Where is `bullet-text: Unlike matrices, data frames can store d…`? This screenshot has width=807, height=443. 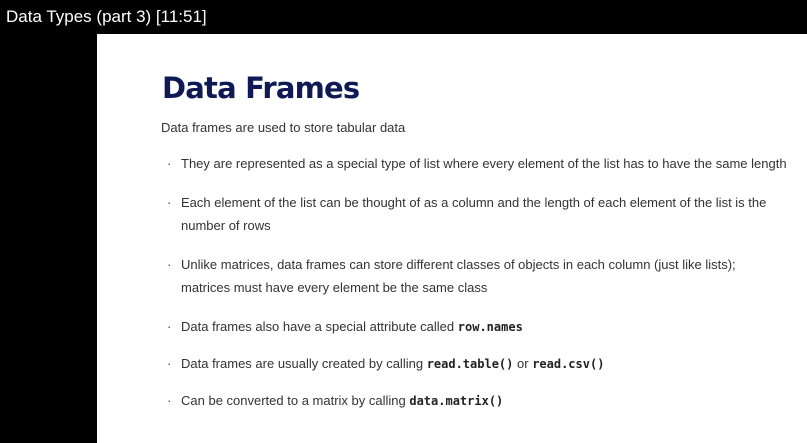
bullet-text: Unlike matrices, data frames can store d… is located at coordinates (458, 276).